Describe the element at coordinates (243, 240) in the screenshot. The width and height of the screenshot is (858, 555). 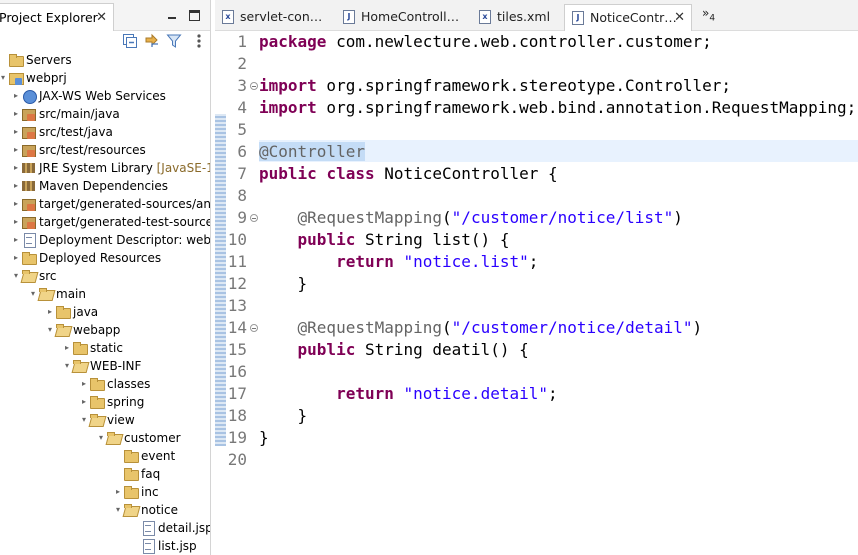
I see `line-number: 10` at that location.